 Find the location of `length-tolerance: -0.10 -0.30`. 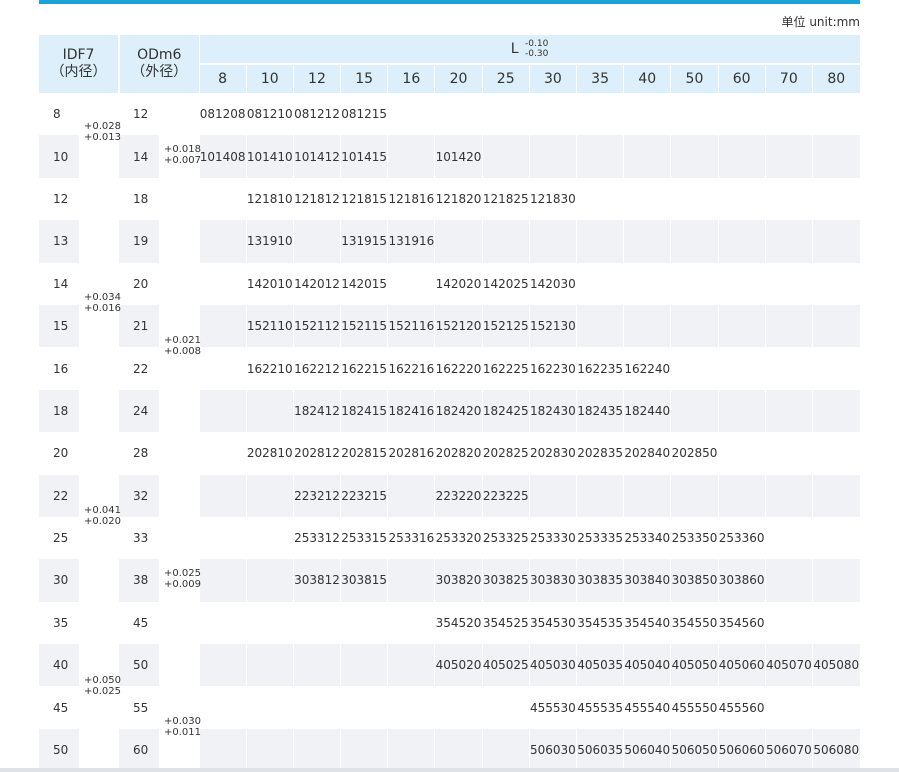

length-tolerance: -0.10 -0.30 is located at coordinates (536, 49).